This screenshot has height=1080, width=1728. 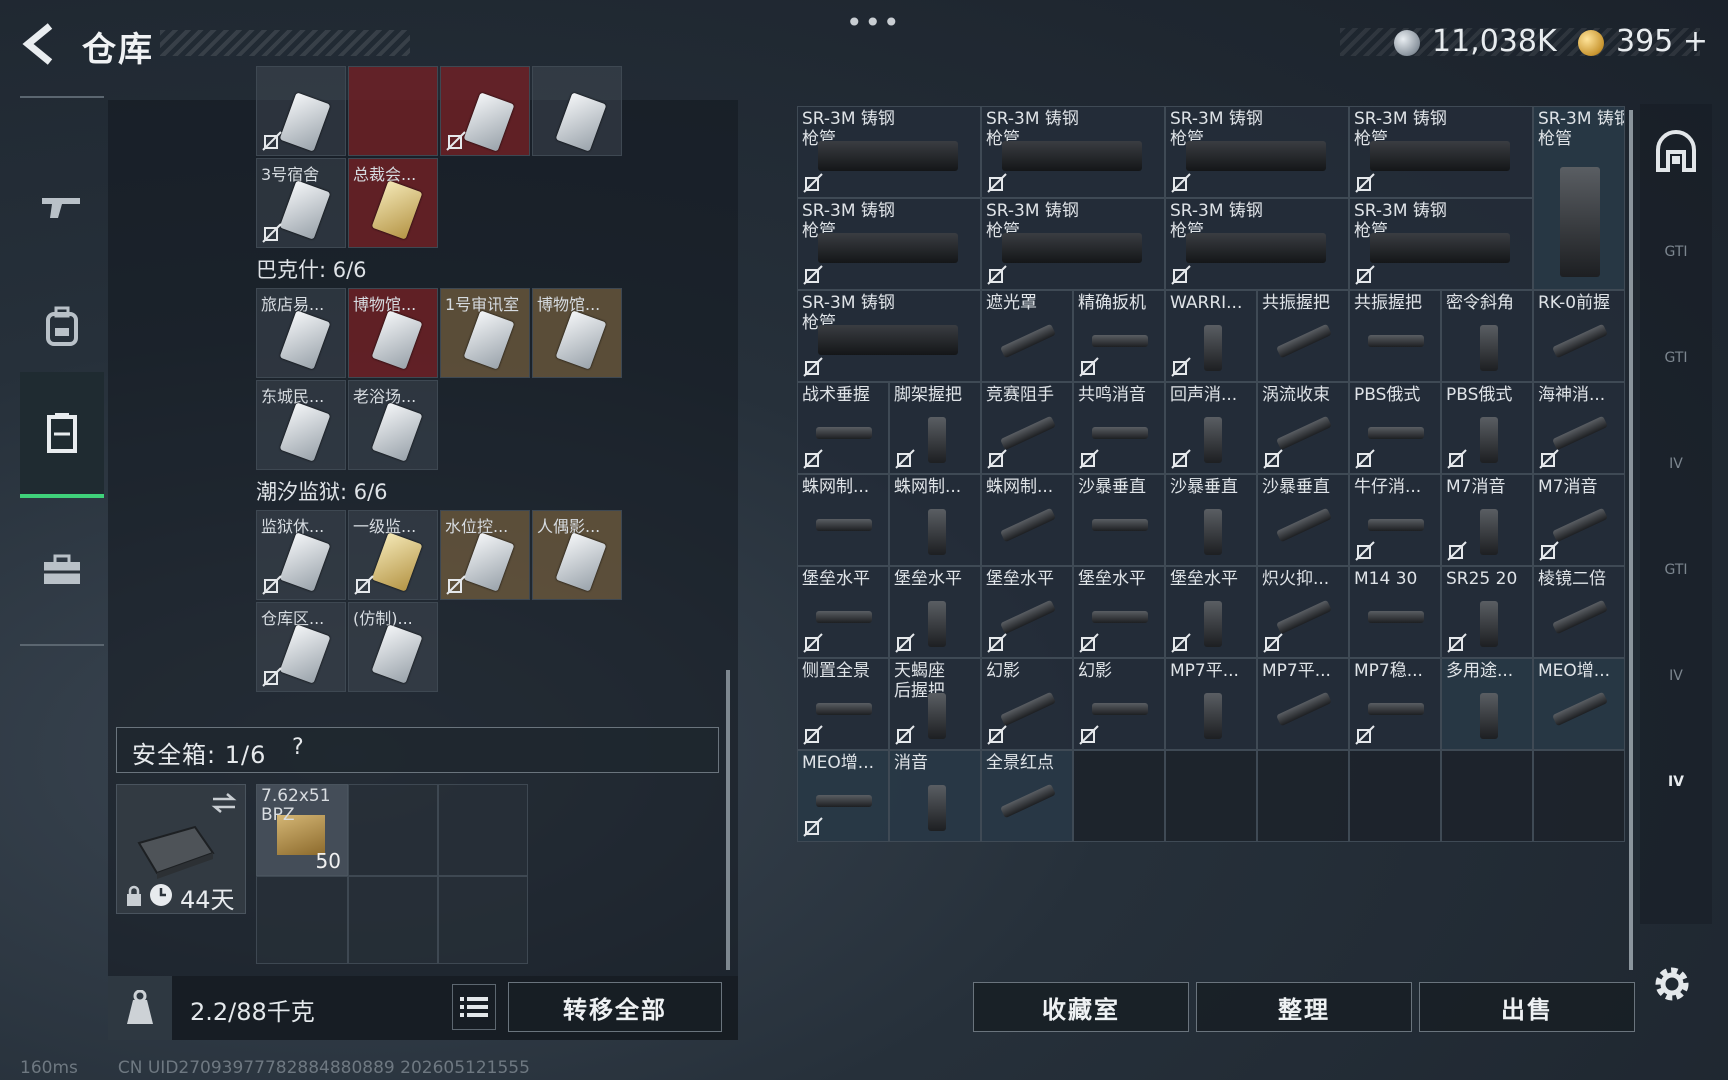 I want to click on sort-button: 整理, so click(x=1304, y=1007).